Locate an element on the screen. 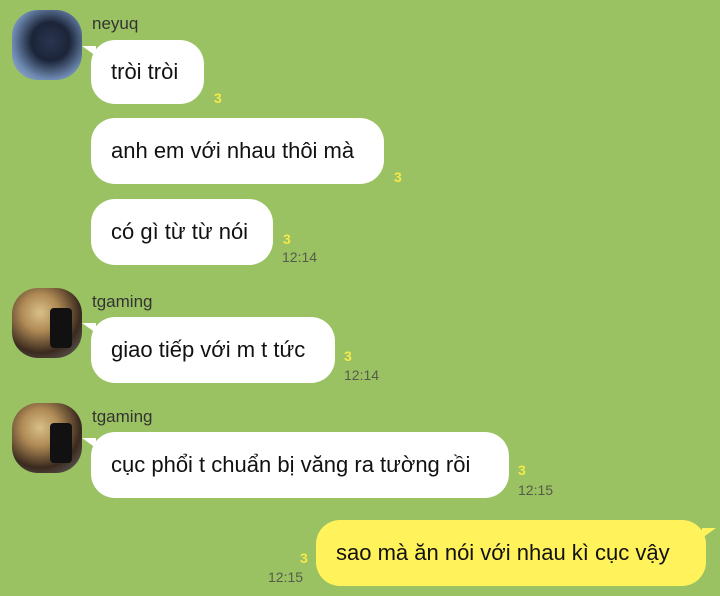 The height and width of the screenshot is (596, 720). message-text: có gì từ từ nói is located at coordinates (180, 231).